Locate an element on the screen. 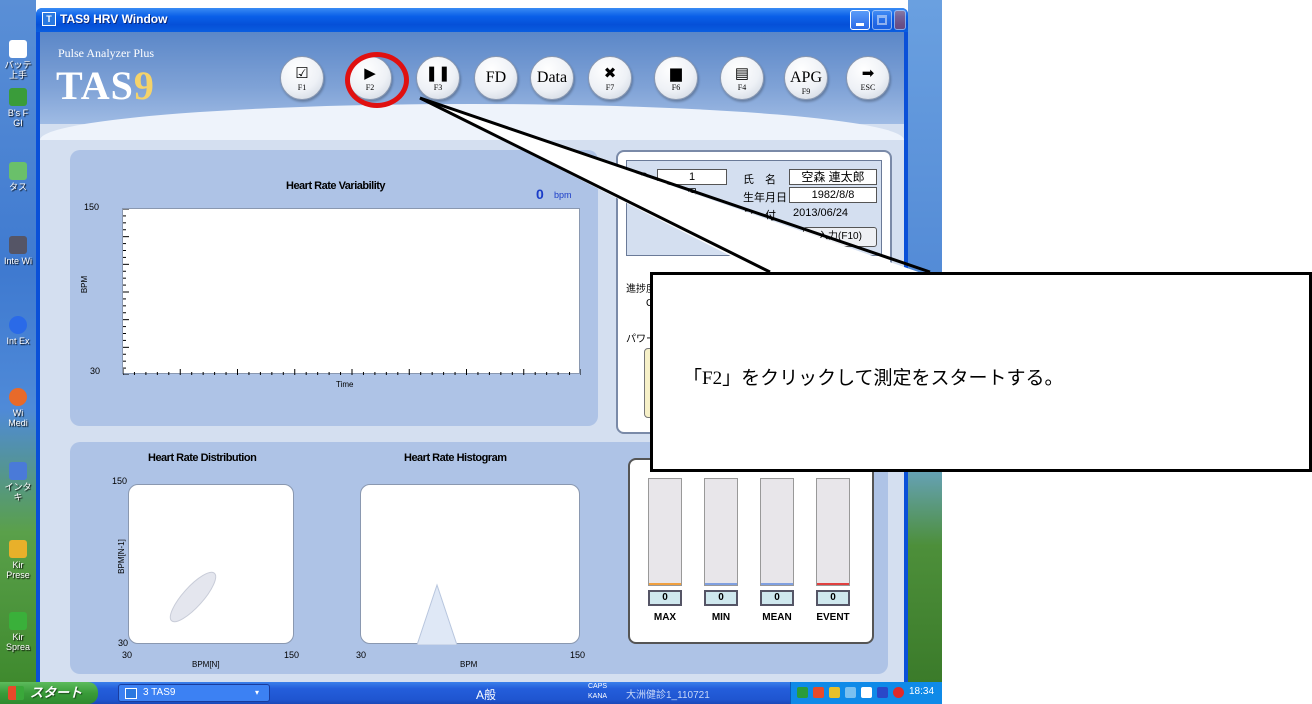 The width and height of the screenshot is (1312, 704). desktop-icon-label: インタ キ is located at coordinates (18, 492).